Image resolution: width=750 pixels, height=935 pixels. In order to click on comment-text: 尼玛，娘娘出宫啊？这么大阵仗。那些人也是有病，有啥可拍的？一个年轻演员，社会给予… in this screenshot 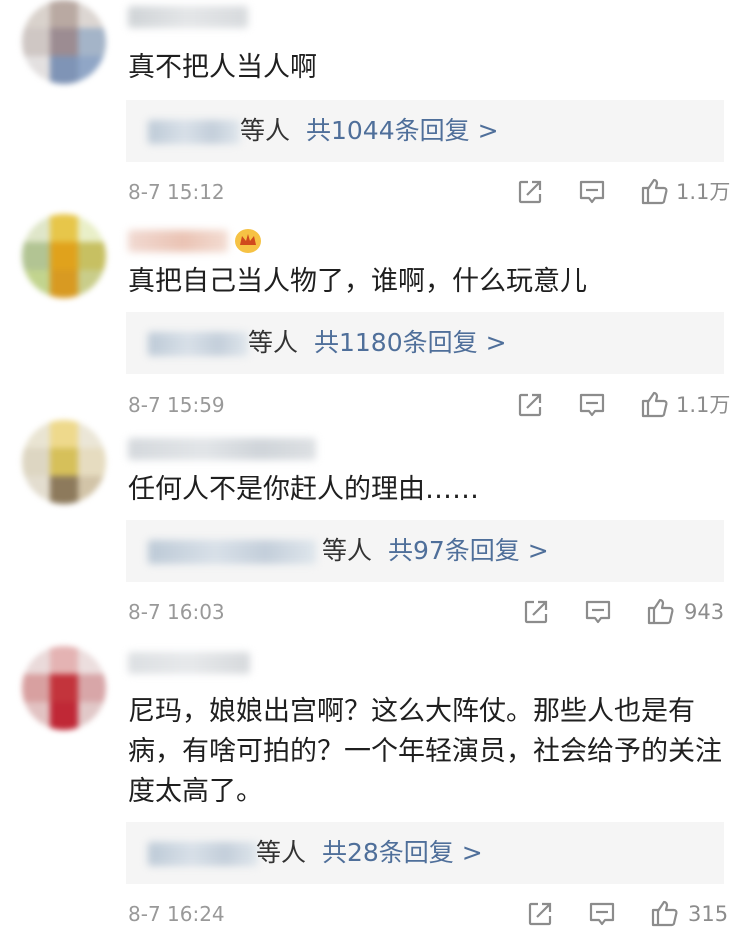, I will do `click(425, 751)`.